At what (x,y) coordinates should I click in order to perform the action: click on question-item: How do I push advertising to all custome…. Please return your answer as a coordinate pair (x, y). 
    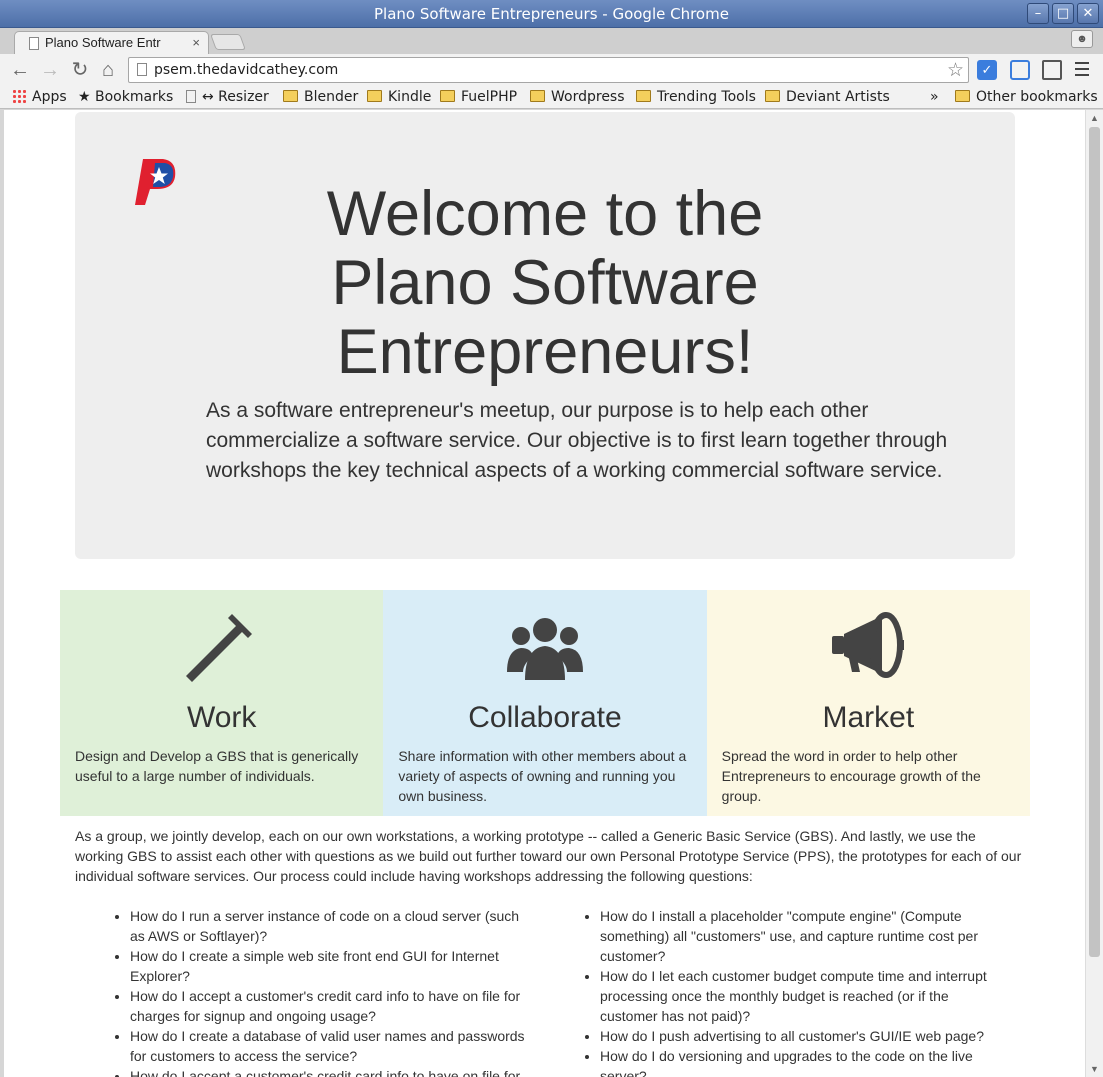
    Looking at the image, I should click on (798, 1036).